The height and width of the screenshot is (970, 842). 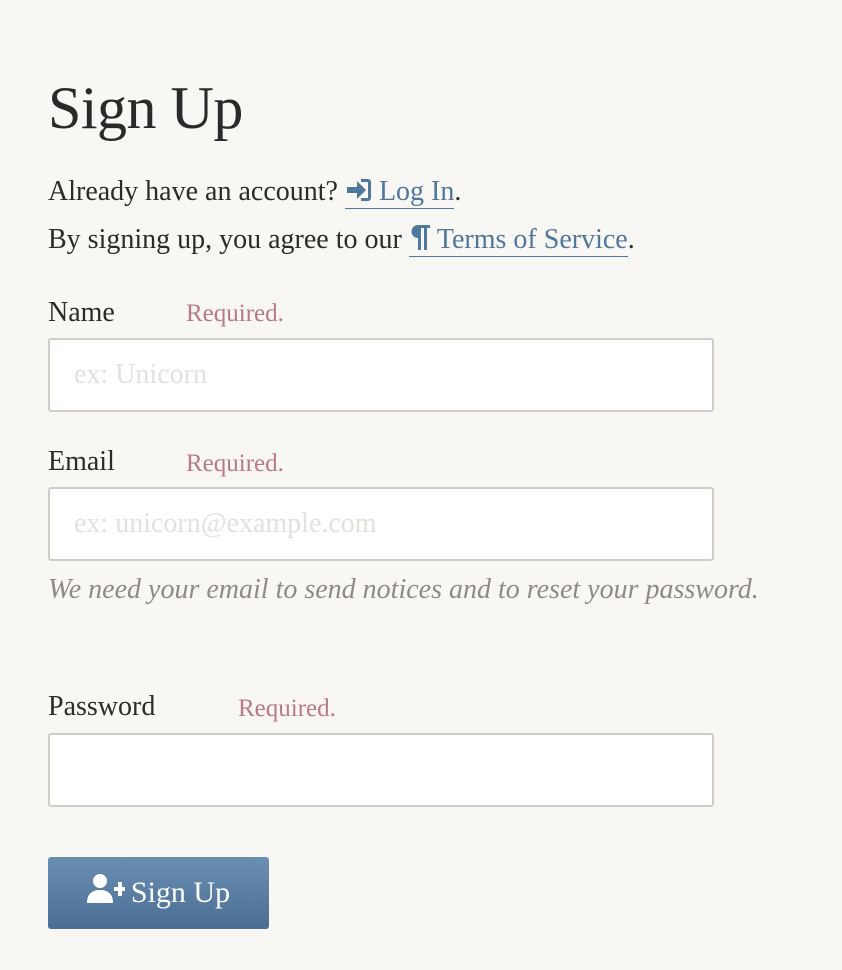 What do you see at coordinates (235, 313) in the screenshot?
I see `name-required-note: Required.` at bounding box center [235, 313].